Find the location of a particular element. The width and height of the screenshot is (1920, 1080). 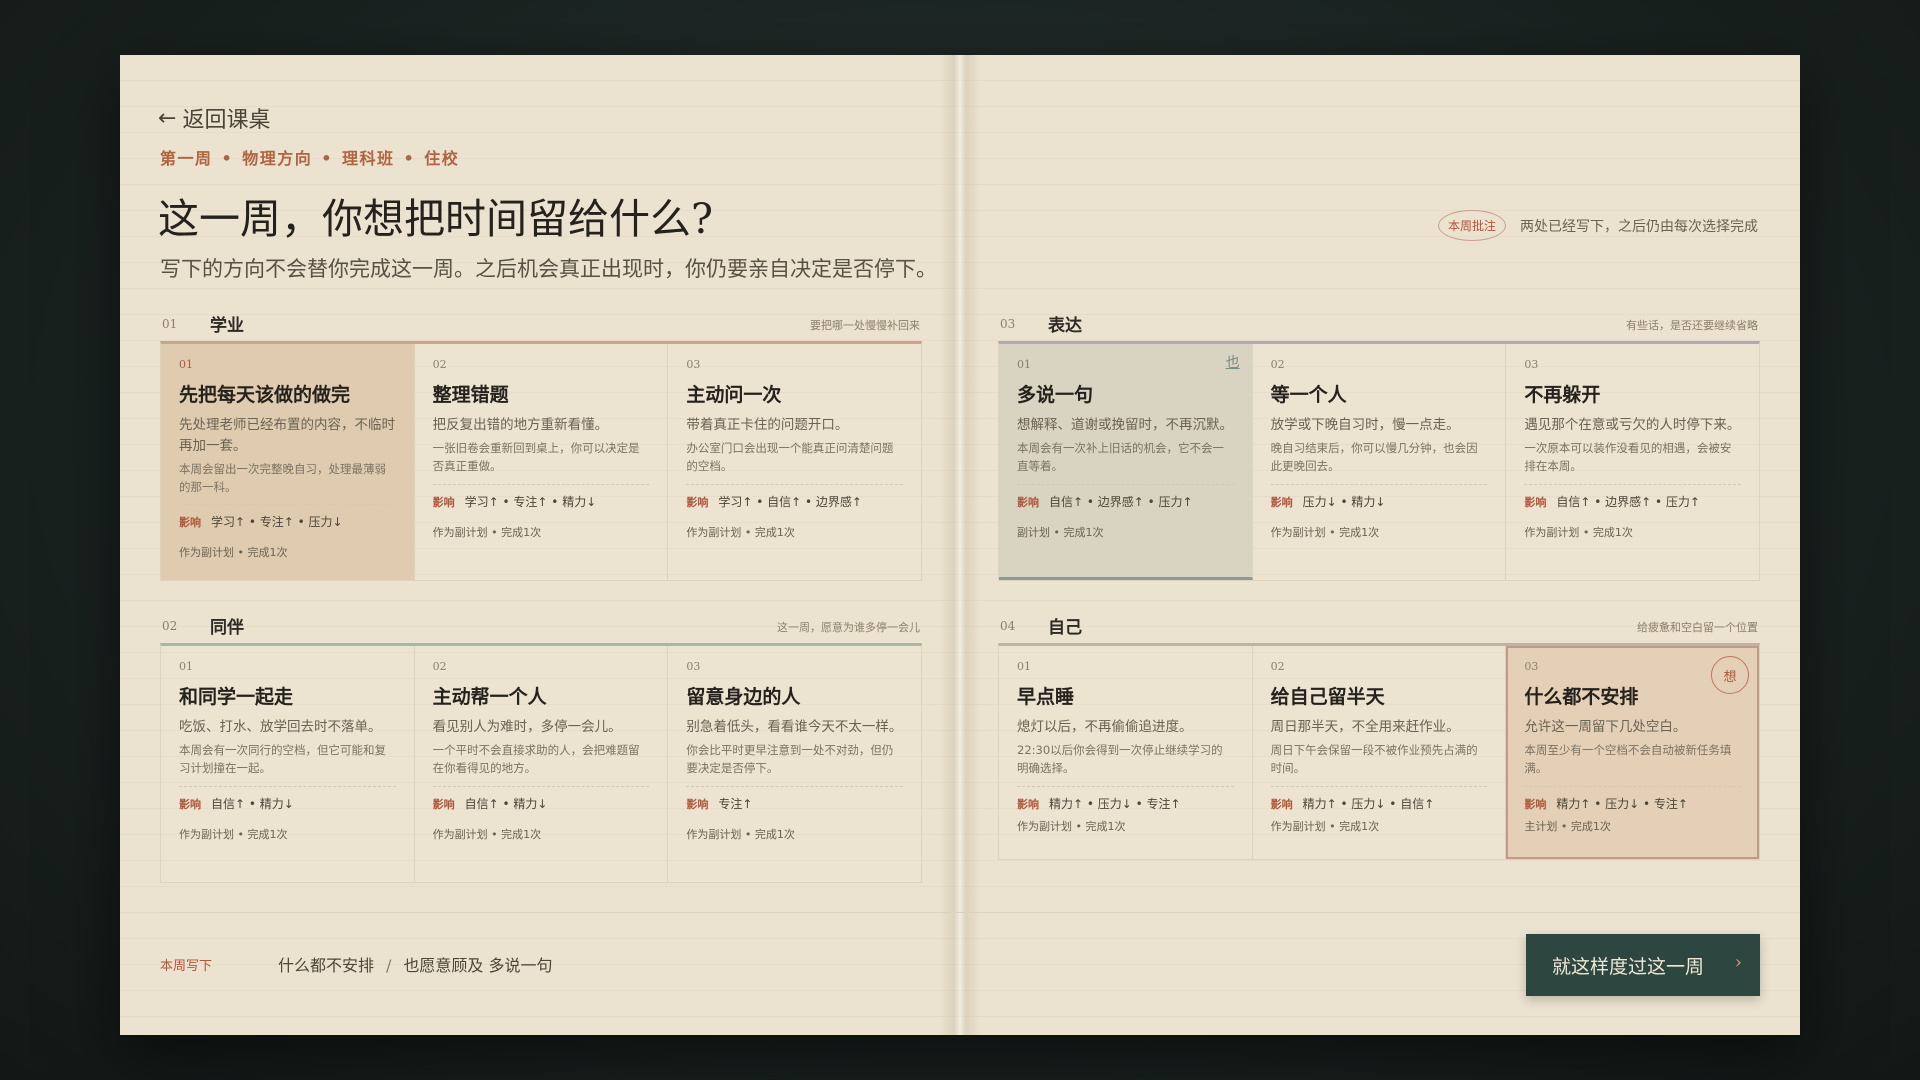

card-description: 先处理老师已经布置的内容，不临时再加一套。 is located at coordinates (287, 435).